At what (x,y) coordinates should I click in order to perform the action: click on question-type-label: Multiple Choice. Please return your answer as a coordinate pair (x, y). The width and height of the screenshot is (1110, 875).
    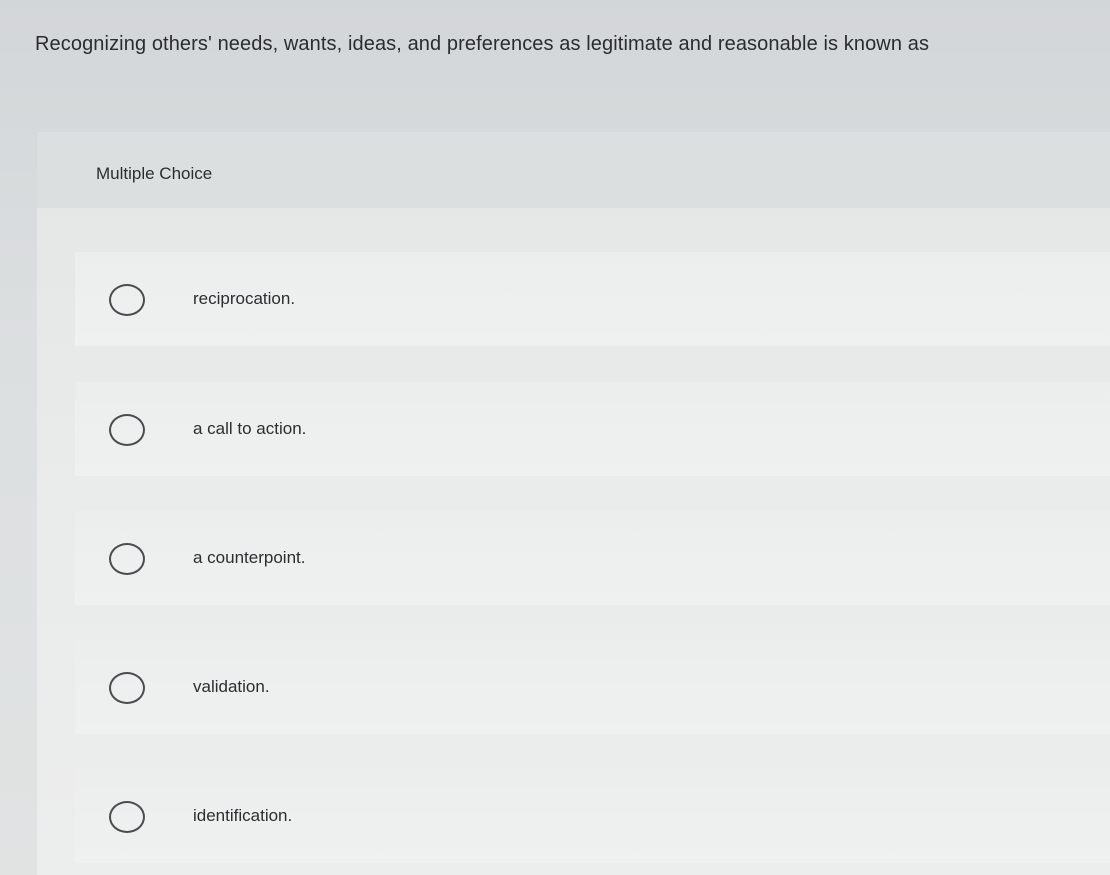
    Looking at the image, I should click on (154, 173).